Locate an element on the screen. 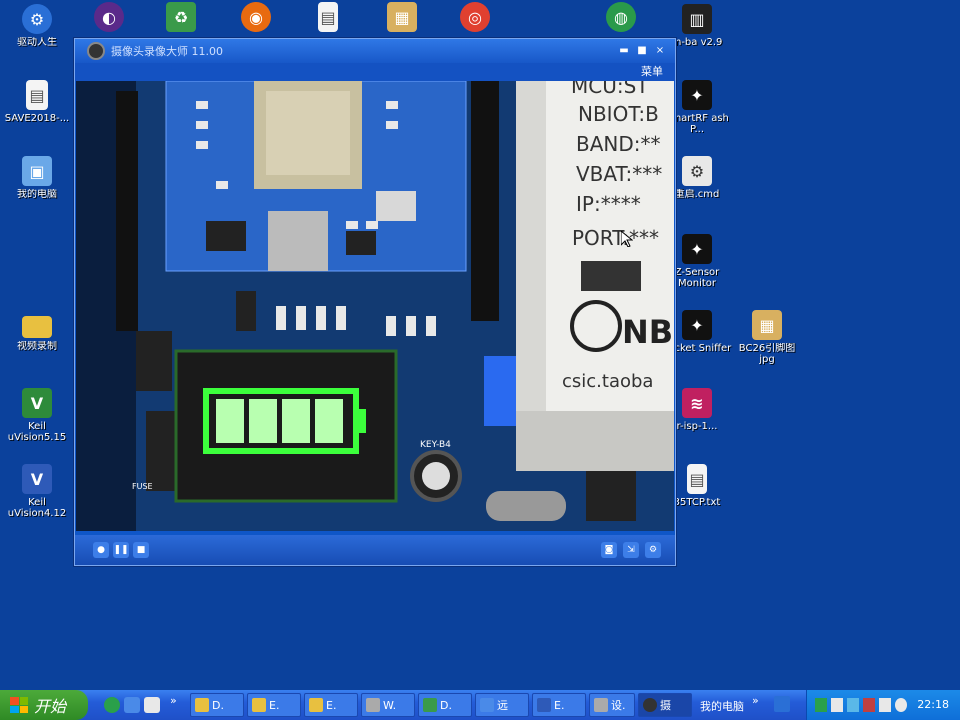 This screenshot has width=960, height=720. desktop-icon-bc26: ▦ BC26引脚图 jpg is located at coordinates (767, 337).